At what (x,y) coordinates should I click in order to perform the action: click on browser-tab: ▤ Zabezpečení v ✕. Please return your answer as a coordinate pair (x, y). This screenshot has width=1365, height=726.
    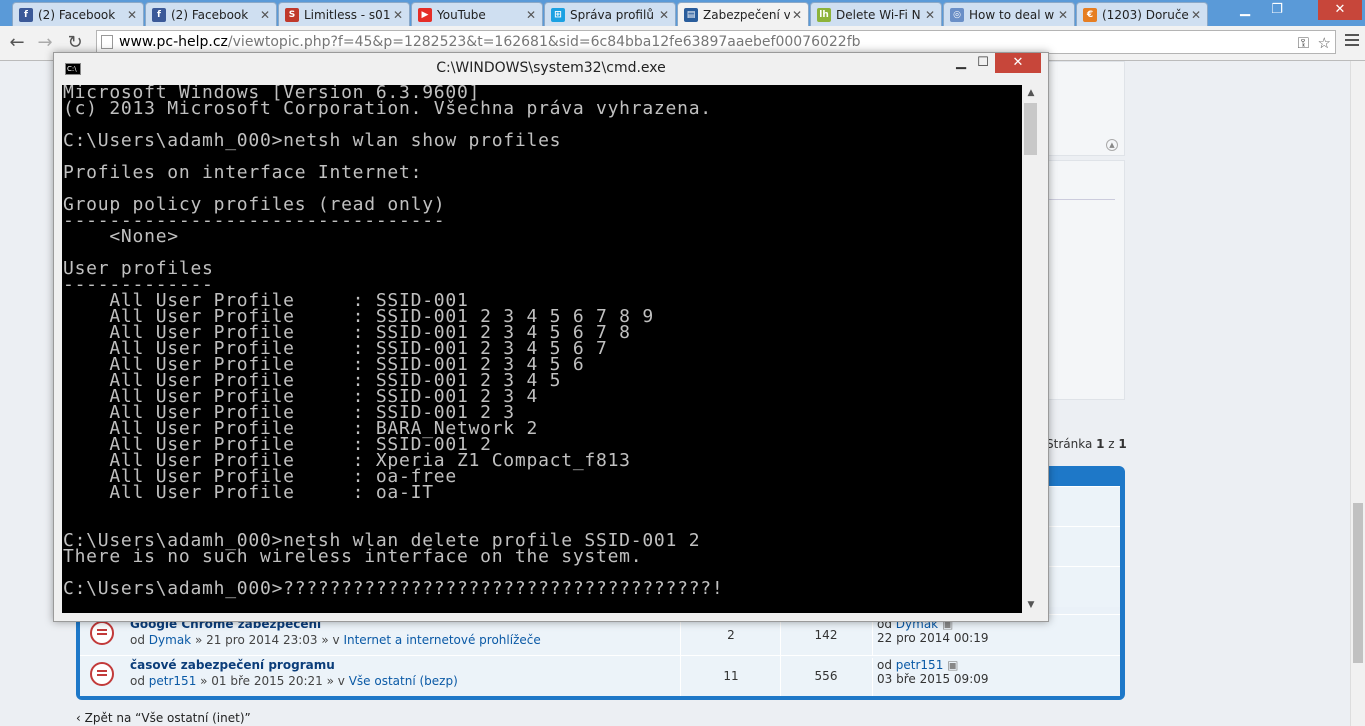
    Looking at the image, I should click on (743, 14).